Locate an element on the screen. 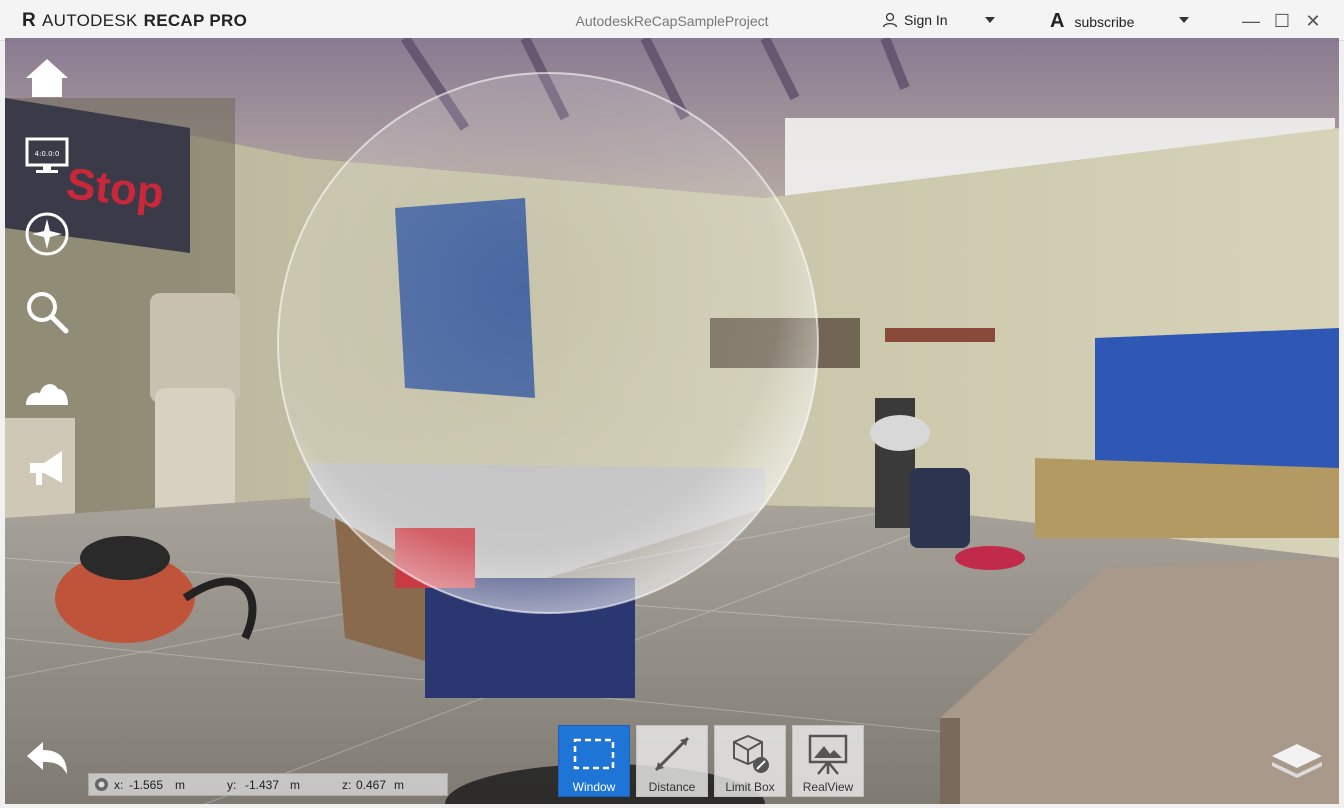 The width and height of the screenshot is (1344, 808). window-tool-button: Window is located at coordinates (594, 761).